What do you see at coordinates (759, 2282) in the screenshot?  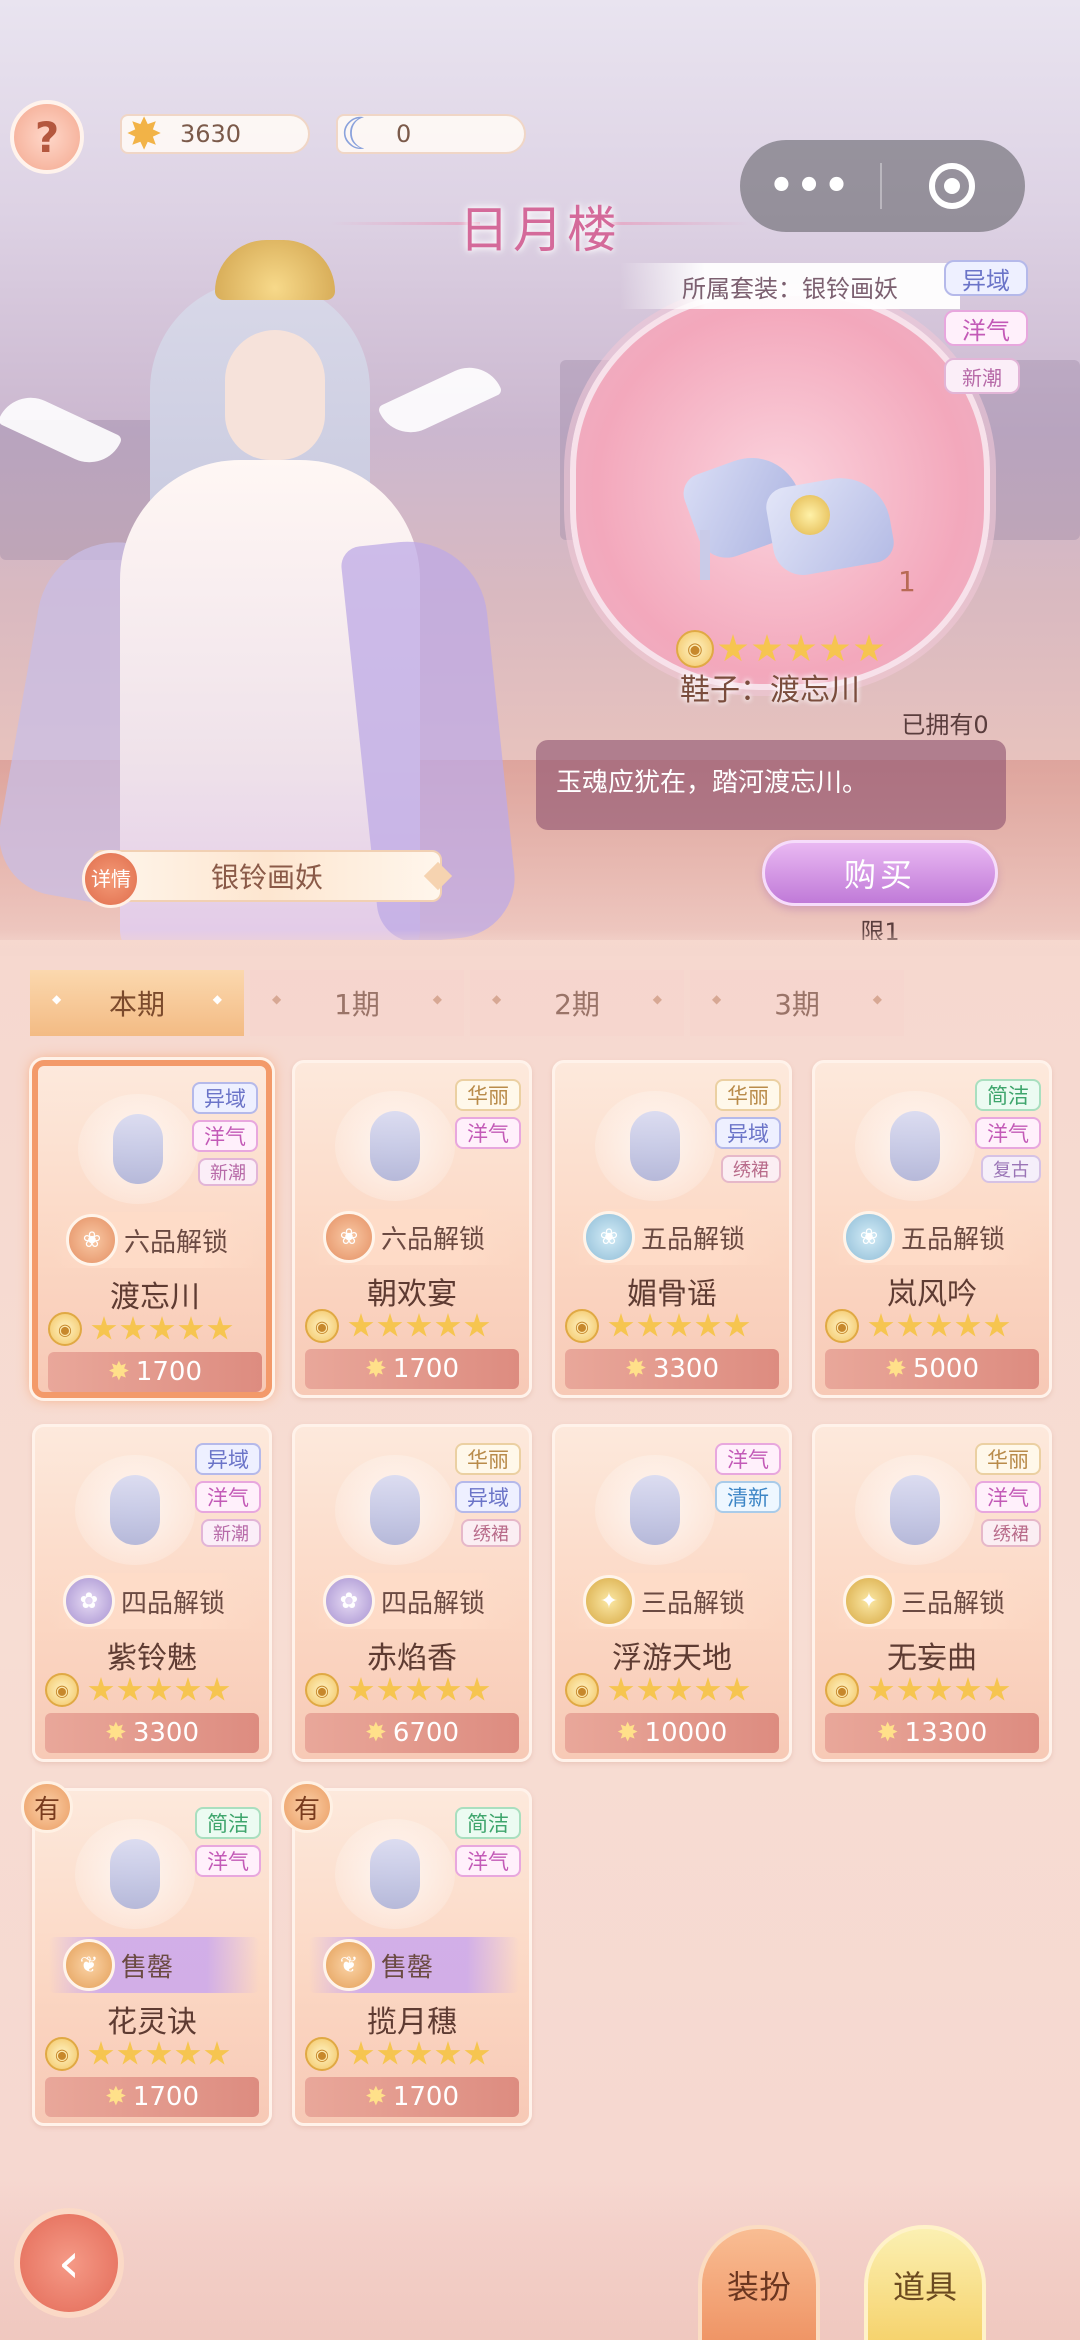 I see `dress-up-button: 装扮` at bounding box center [759, 2282].